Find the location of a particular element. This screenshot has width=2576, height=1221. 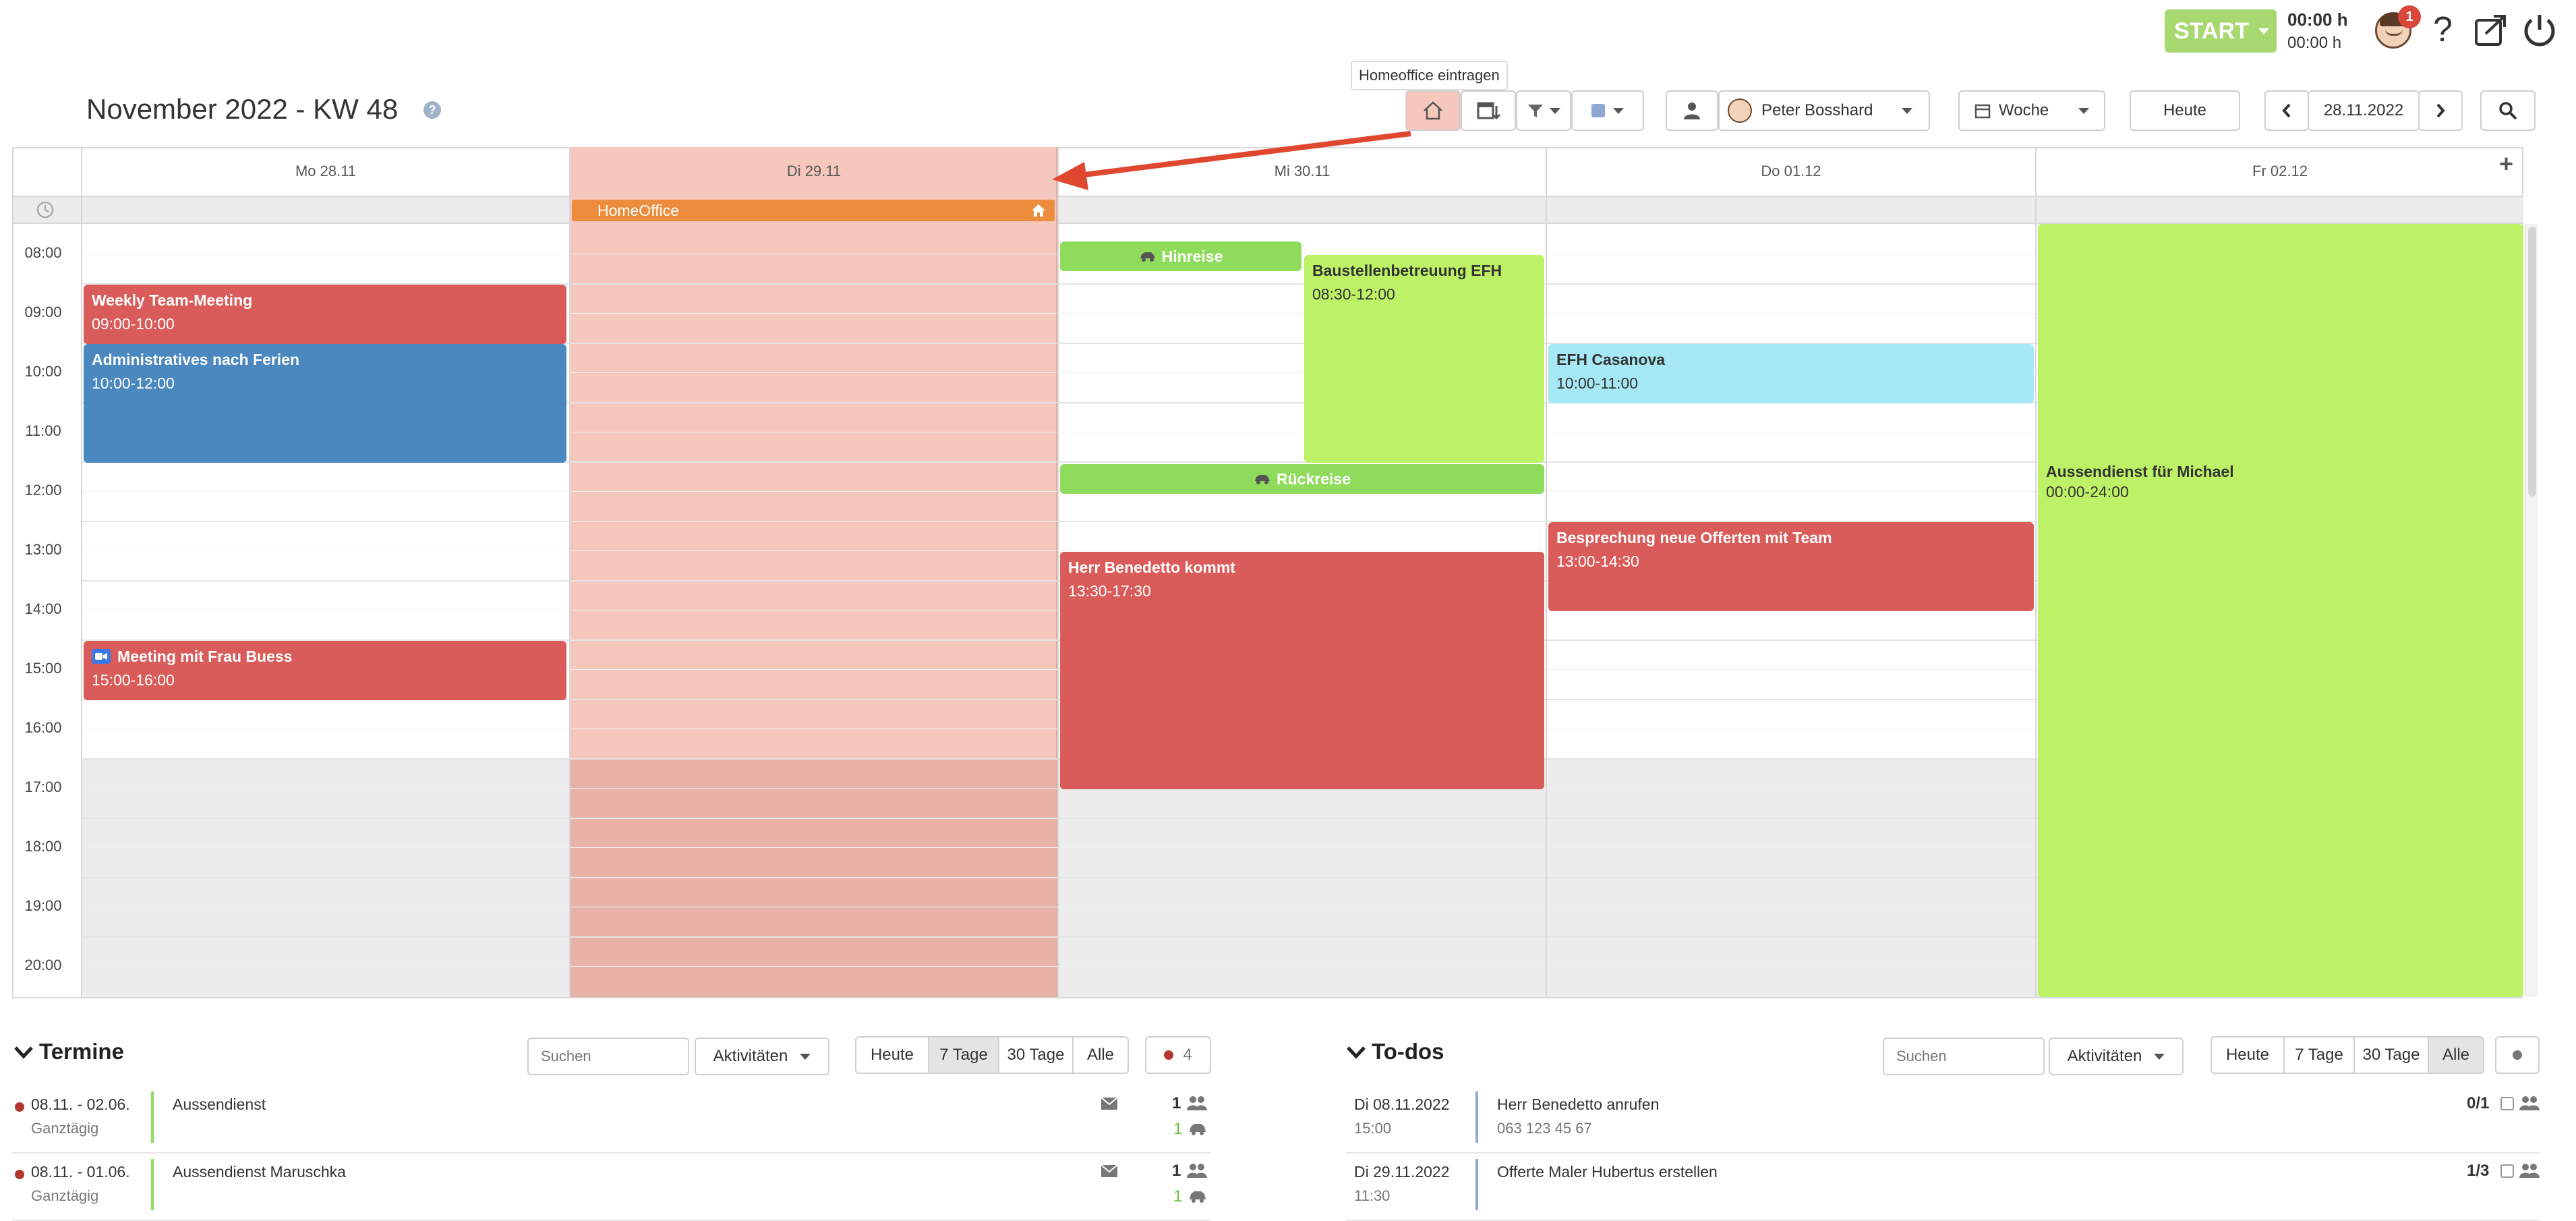

calendar-download-icon is located at coordinates (1488, 111).